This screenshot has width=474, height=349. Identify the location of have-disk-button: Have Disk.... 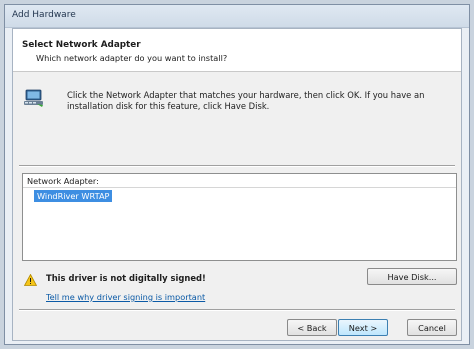
(412, 276).